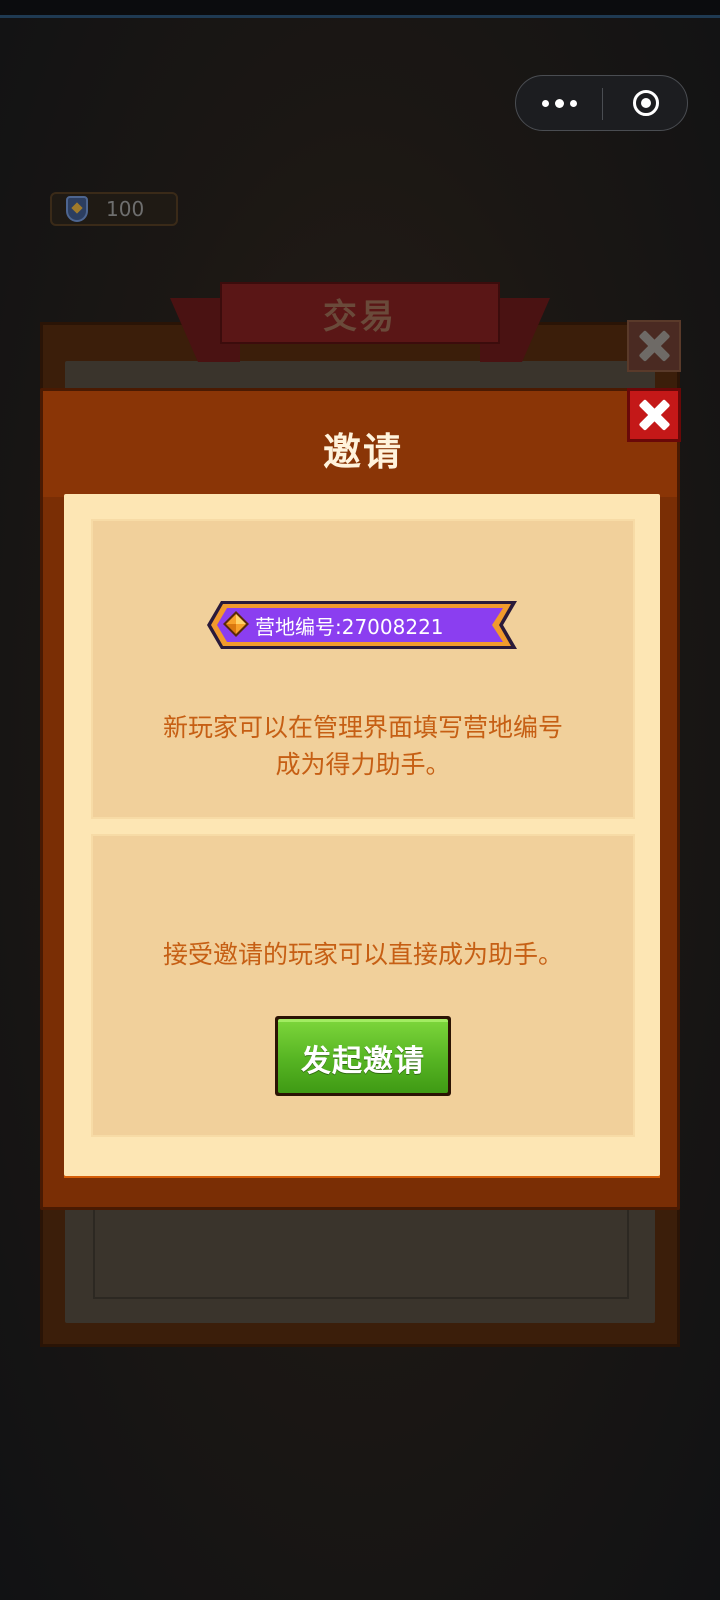  What do you see at coordinates (559, 103) in the screenshot?
I see `more-button` at bounding box center [559, 103].